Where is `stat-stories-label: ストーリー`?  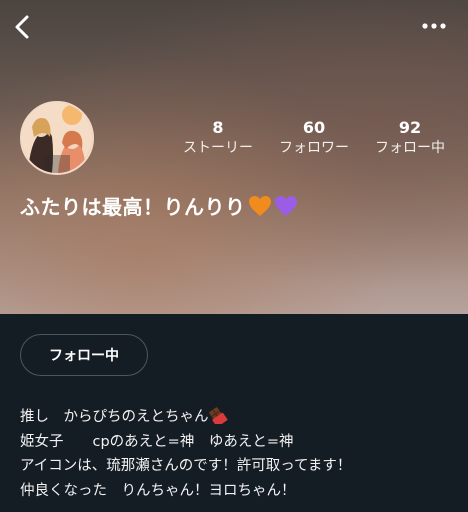
stat-stories-label: ストーリー is located at coordinates (218, 148).